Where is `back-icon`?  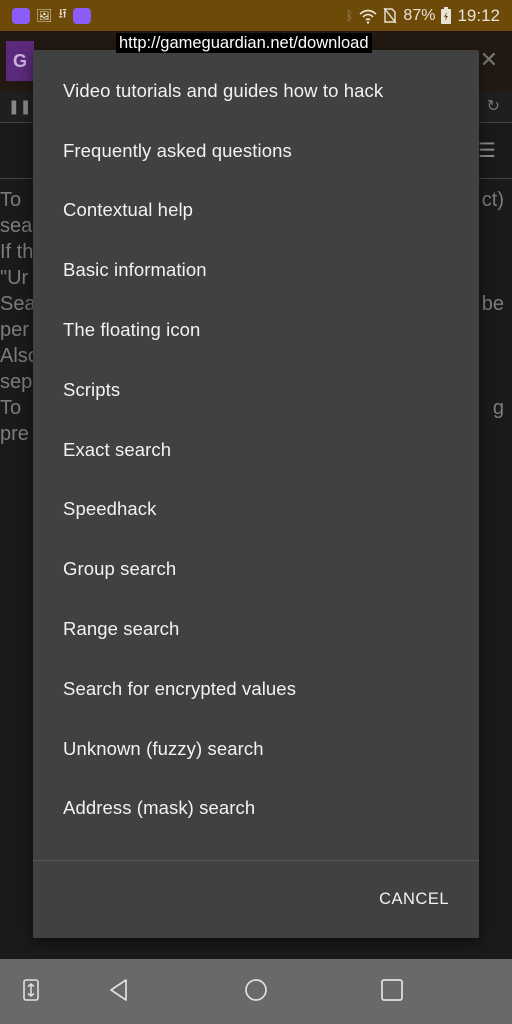
back-icon is located at coordinates (119, 990).